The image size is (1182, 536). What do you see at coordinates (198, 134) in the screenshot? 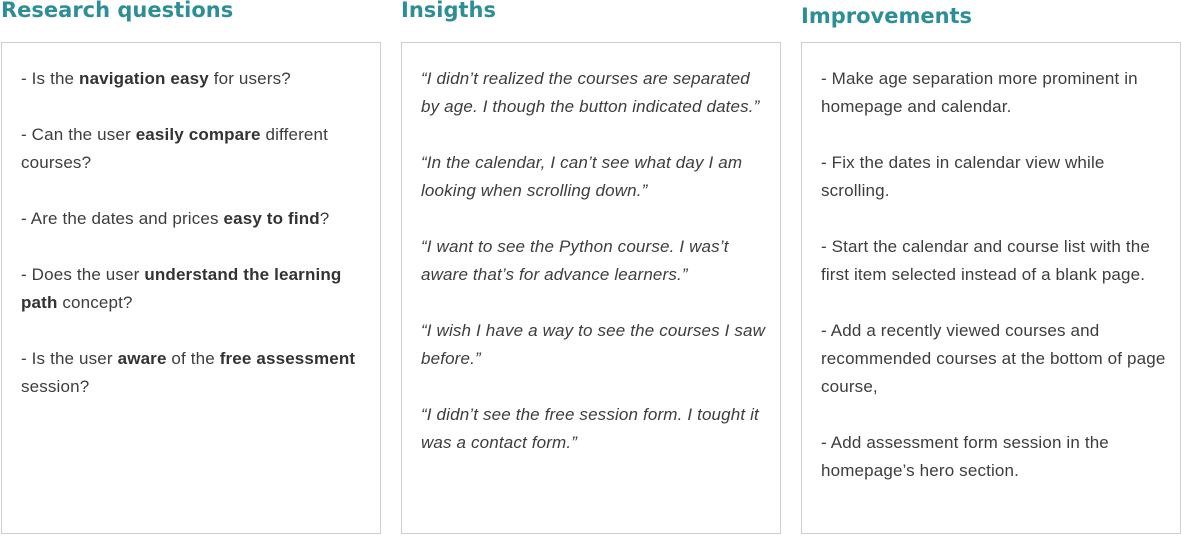
I see `emphasis-text: easily compare` at bounding box center [198, 134].